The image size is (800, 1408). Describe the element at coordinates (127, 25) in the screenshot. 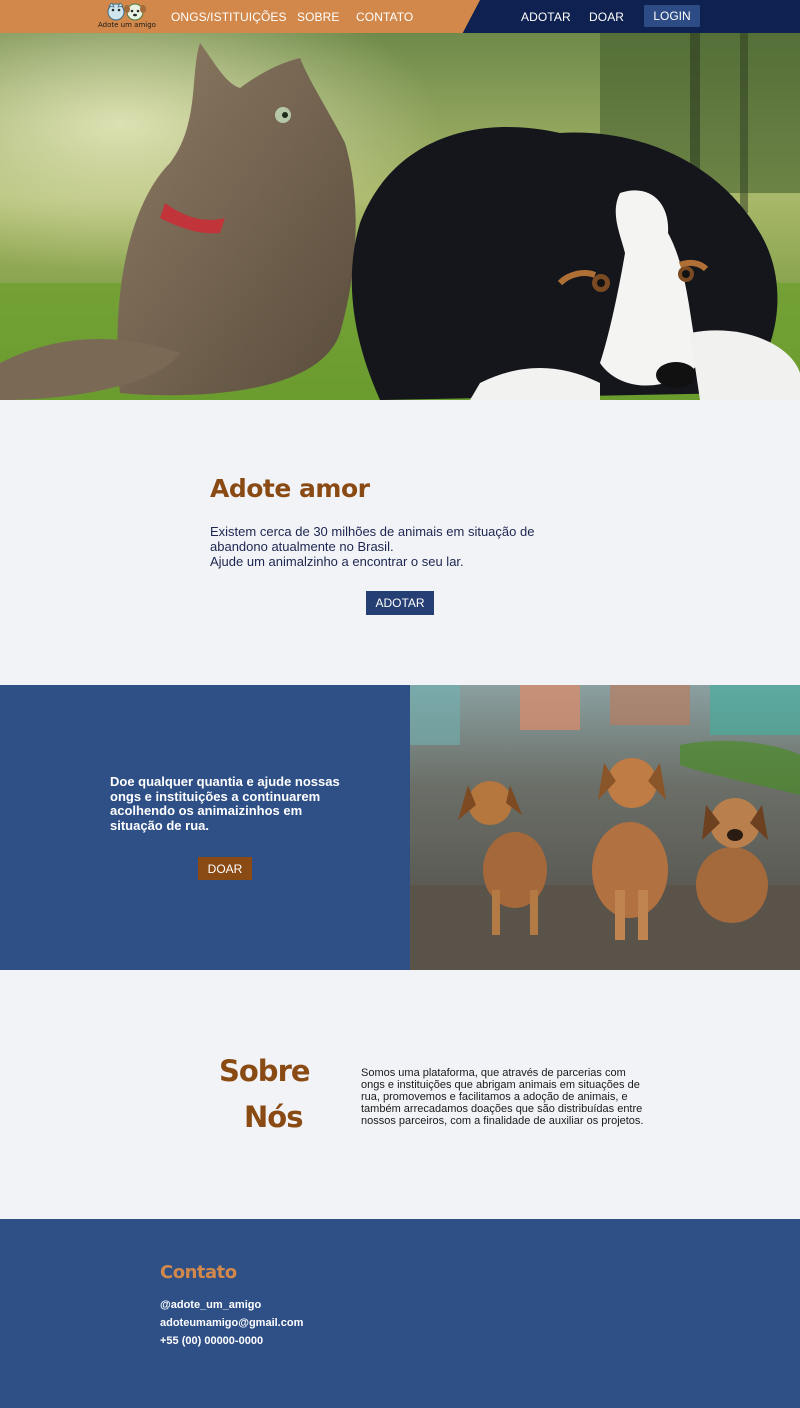

I see `logo-text: Adote um amigo` at that location.